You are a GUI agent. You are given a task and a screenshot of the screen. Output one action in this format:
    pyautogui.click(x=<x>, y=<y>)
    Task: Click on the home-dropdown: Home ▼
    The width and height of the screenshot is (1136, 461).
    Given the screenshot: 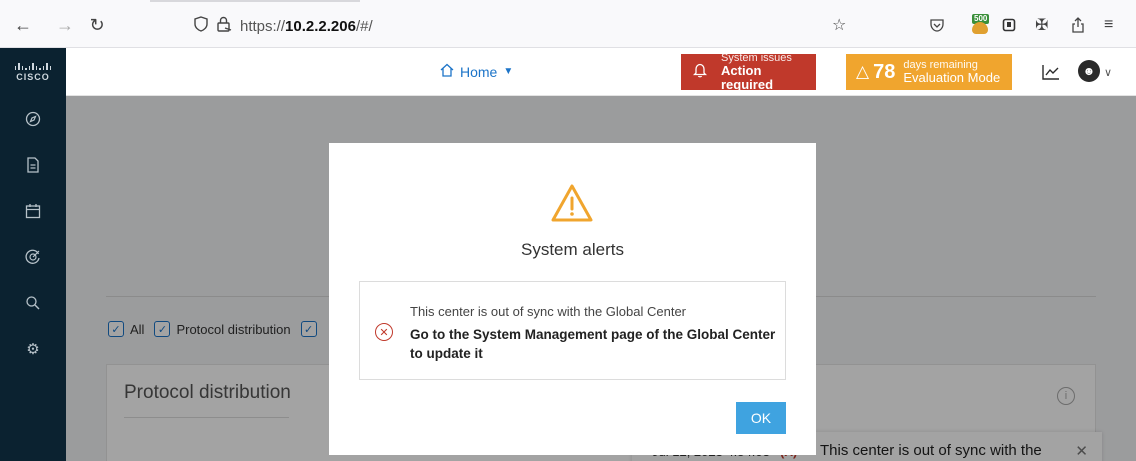 What is the action you would take?
    pyautogui.click(x=476, y=71)
    